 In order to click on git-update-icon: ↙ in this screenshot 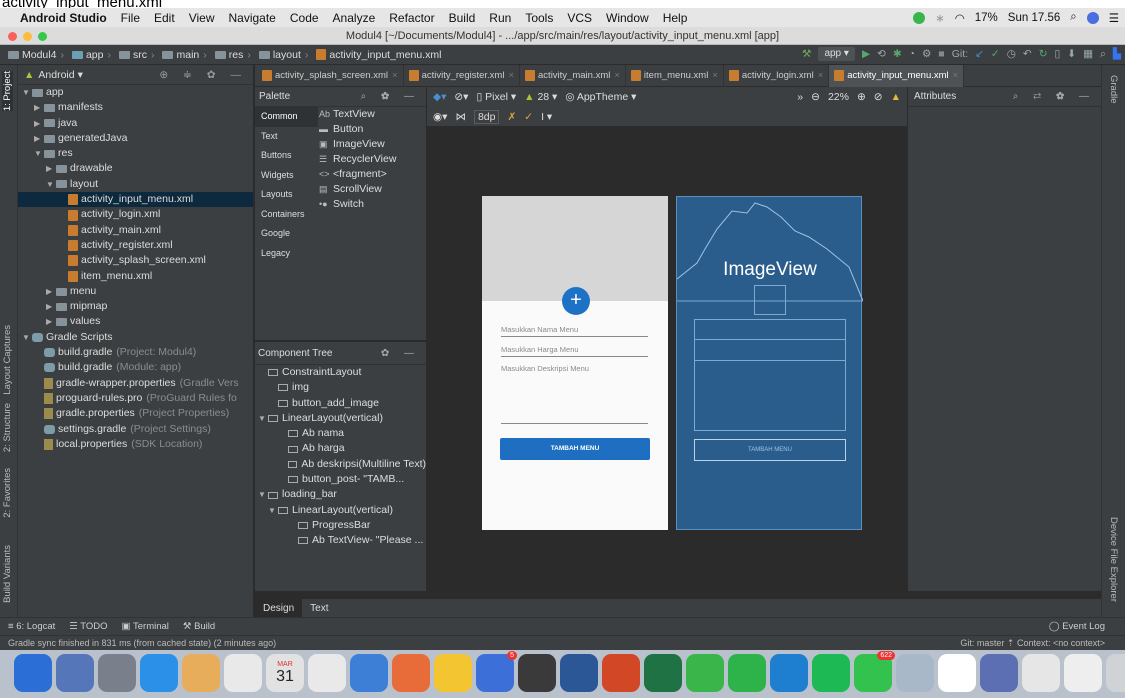, I will do `click(979, 54)`.